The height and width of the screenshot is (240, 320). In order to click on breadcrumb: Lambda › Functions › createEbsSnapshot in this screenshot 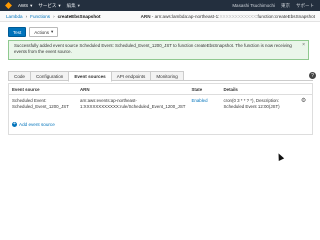, I will do `click(53, 16)`.